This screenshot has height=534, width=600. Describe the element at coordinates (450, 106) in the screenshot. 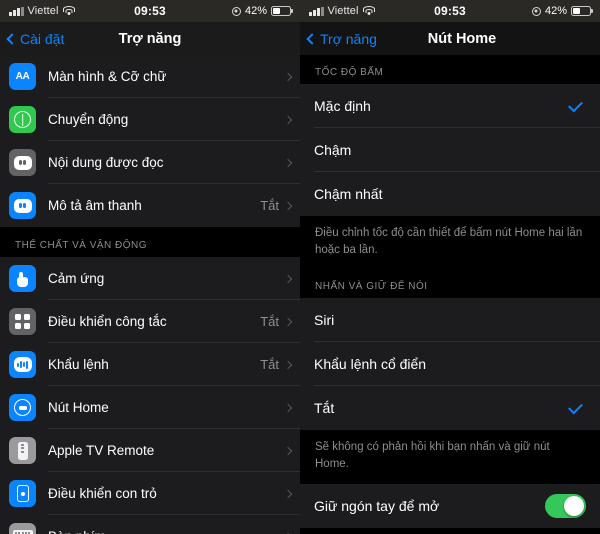

I see `option-default: Mặc định` at that location.